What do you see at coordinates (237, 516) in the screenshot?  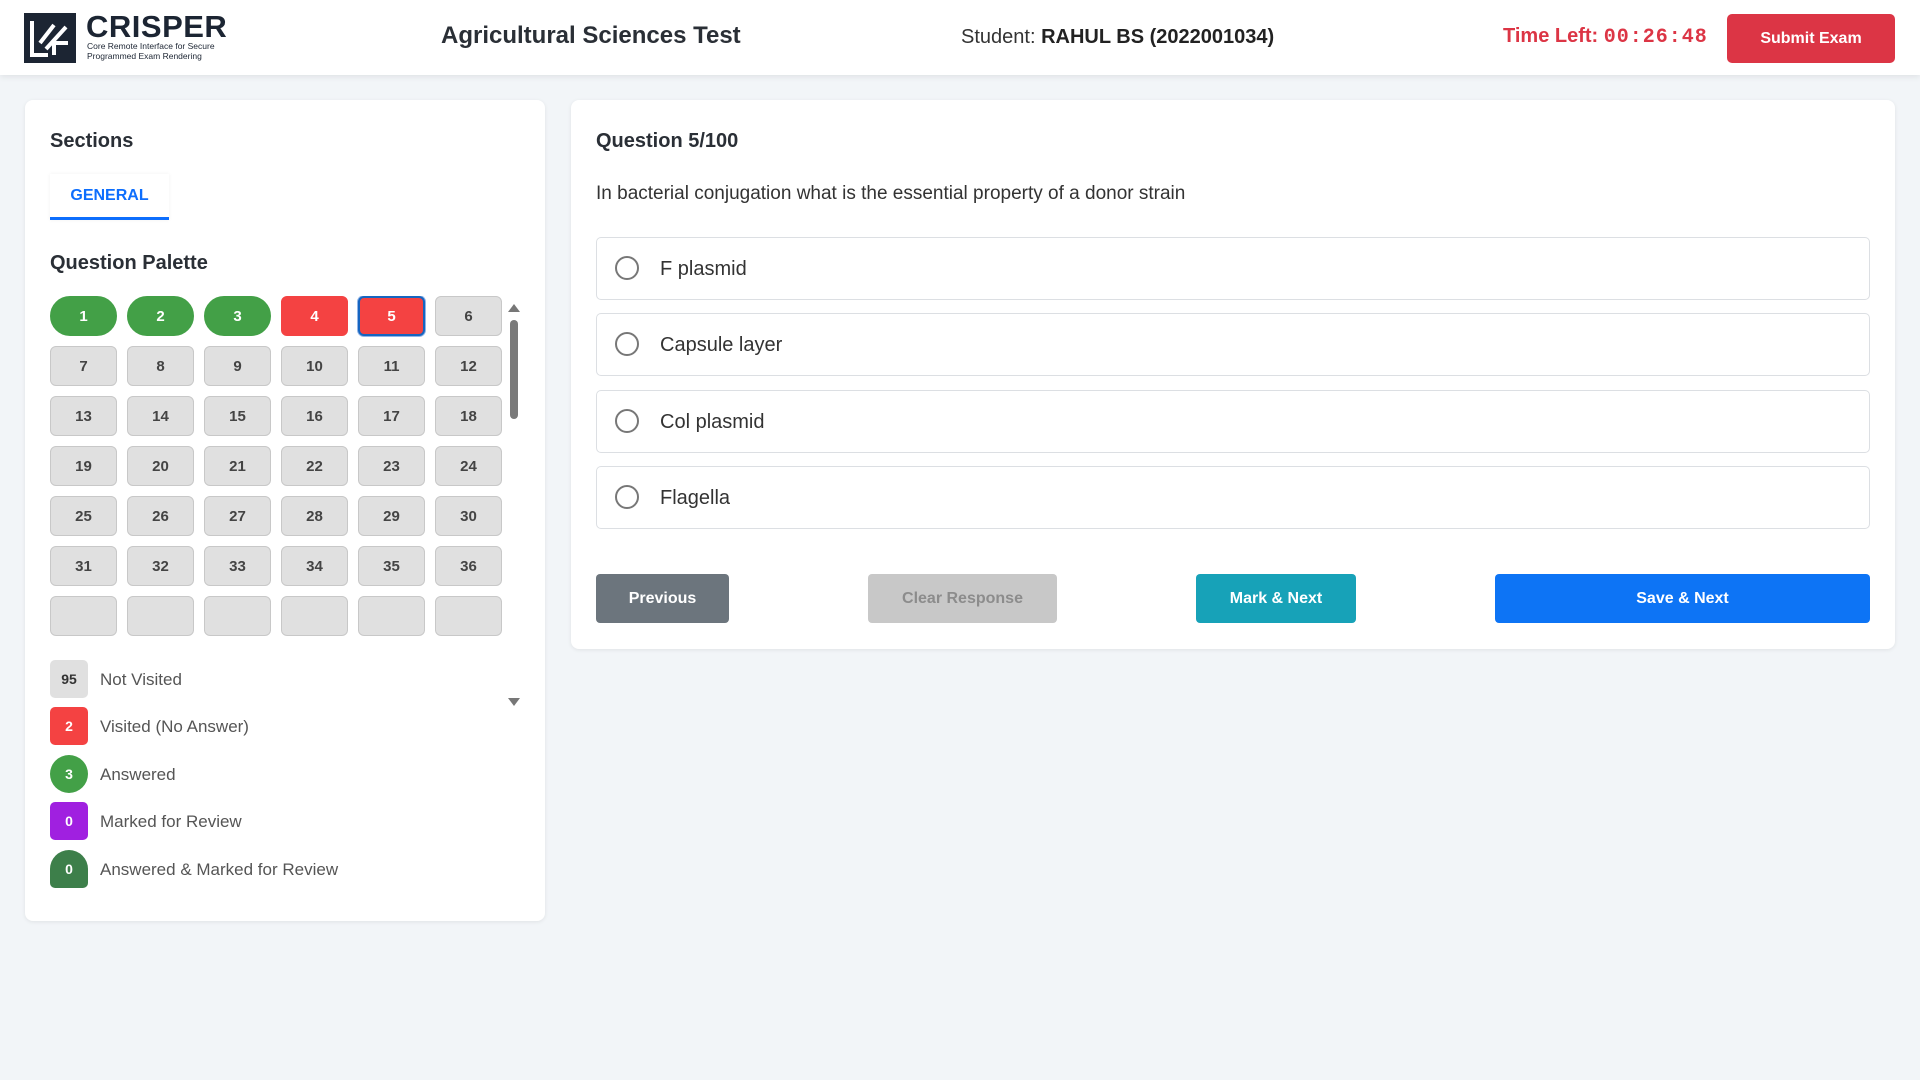 I see `question-palette-button: 27` at bounding box center [237, 516].